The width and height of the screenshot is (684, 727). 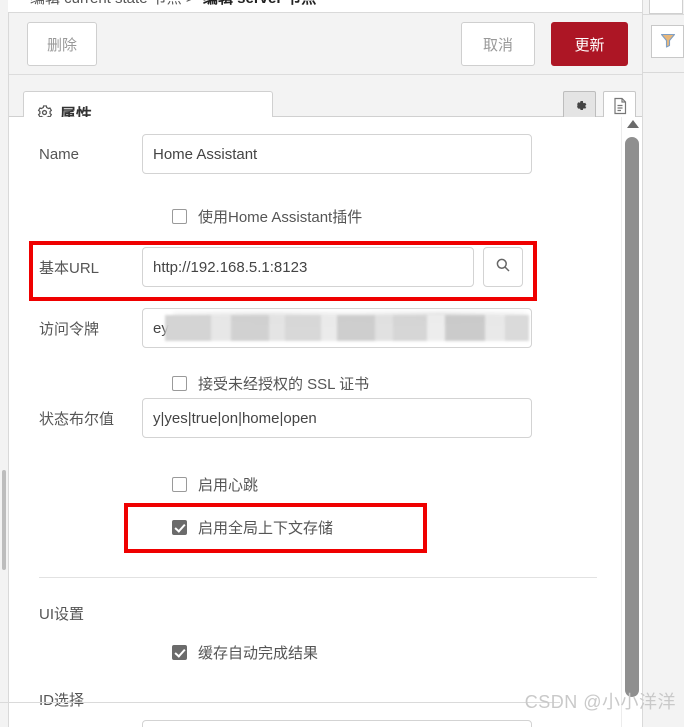 I want to click on form-scrollbar, so click(x=632, y=422).